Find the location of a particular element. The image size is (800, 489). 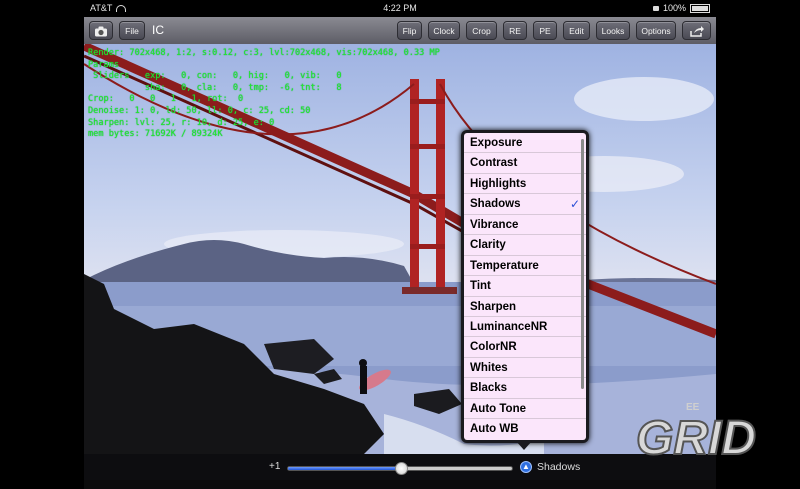

status-bar: AT&T 4:22 PM 100% is located at coordinates (400, 8).